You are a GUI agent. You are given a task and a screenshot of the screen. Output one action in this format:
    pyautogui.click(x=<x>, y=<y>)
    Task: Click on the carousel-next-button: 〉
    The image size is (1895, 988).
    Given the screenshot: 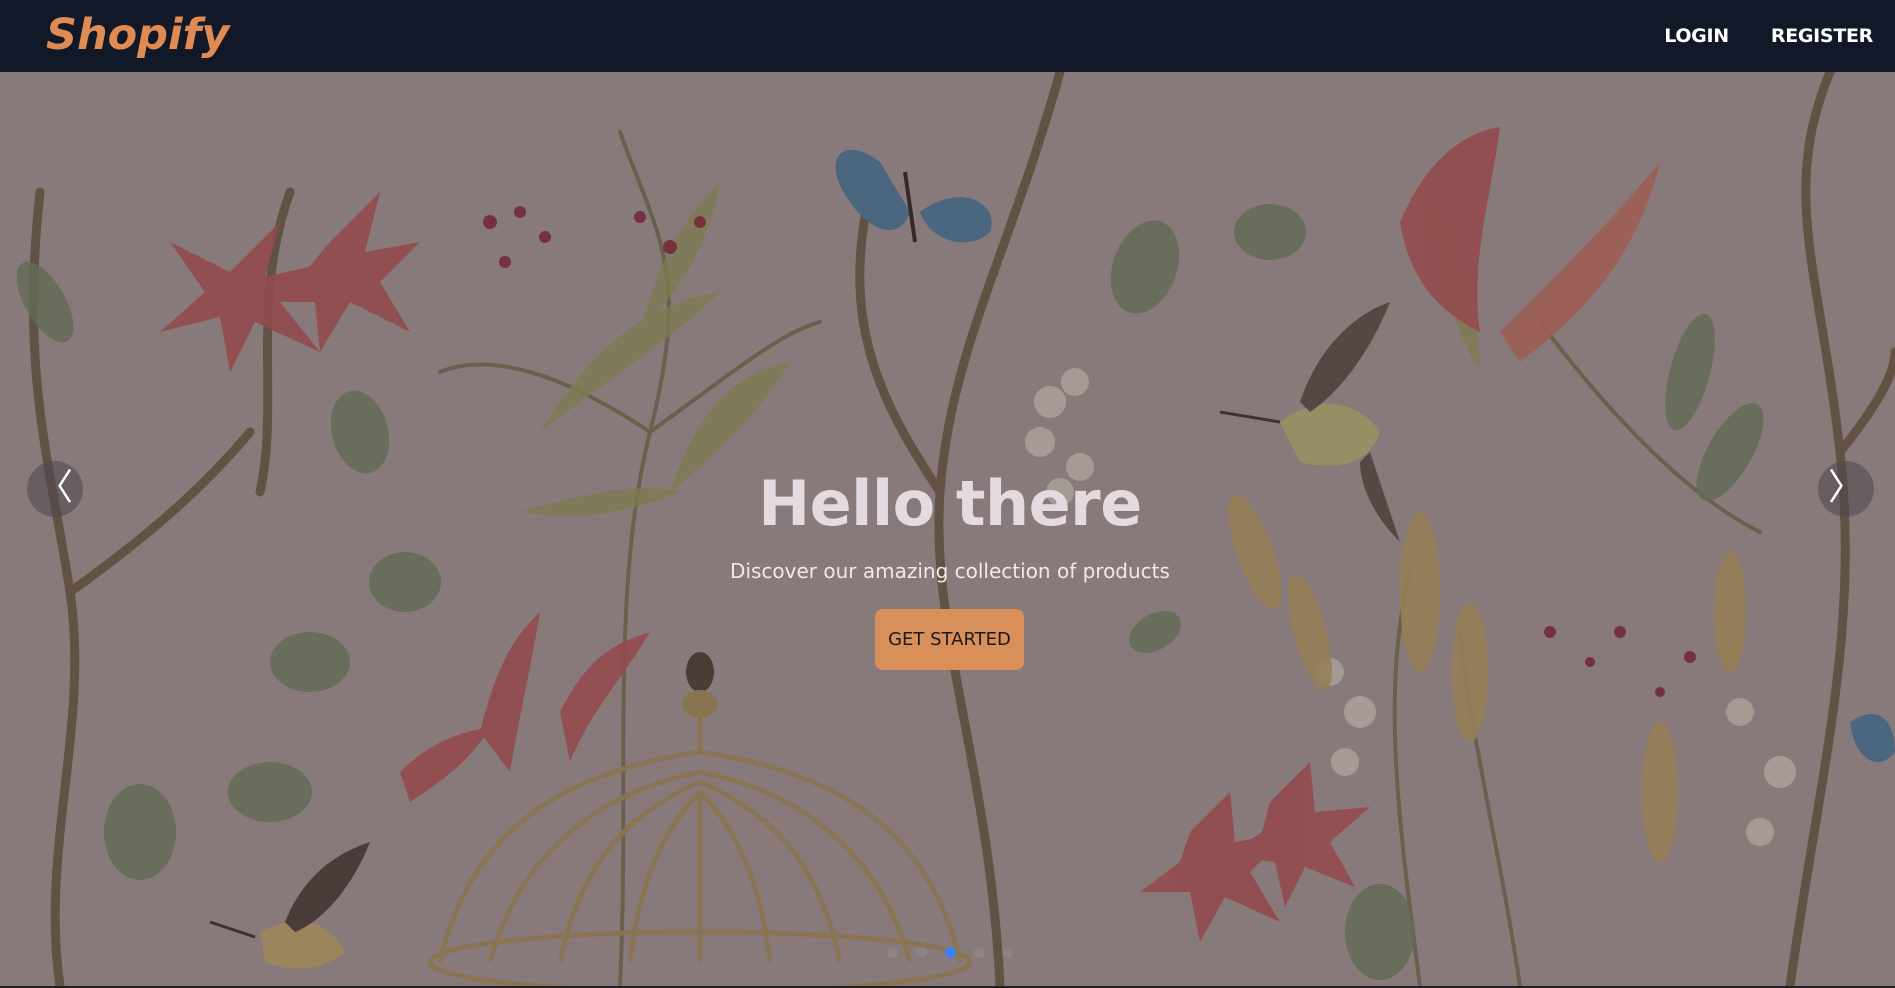 What is the action you would take?
    pyautogui.click(x=1846, y=489)
    